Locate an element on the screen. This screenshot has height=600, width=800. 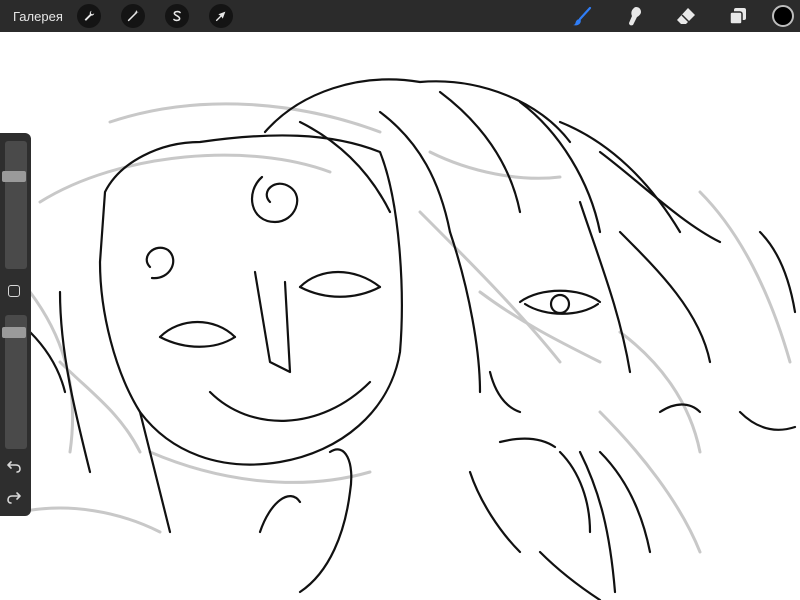
actions-button is located at coordinates (88, 16).